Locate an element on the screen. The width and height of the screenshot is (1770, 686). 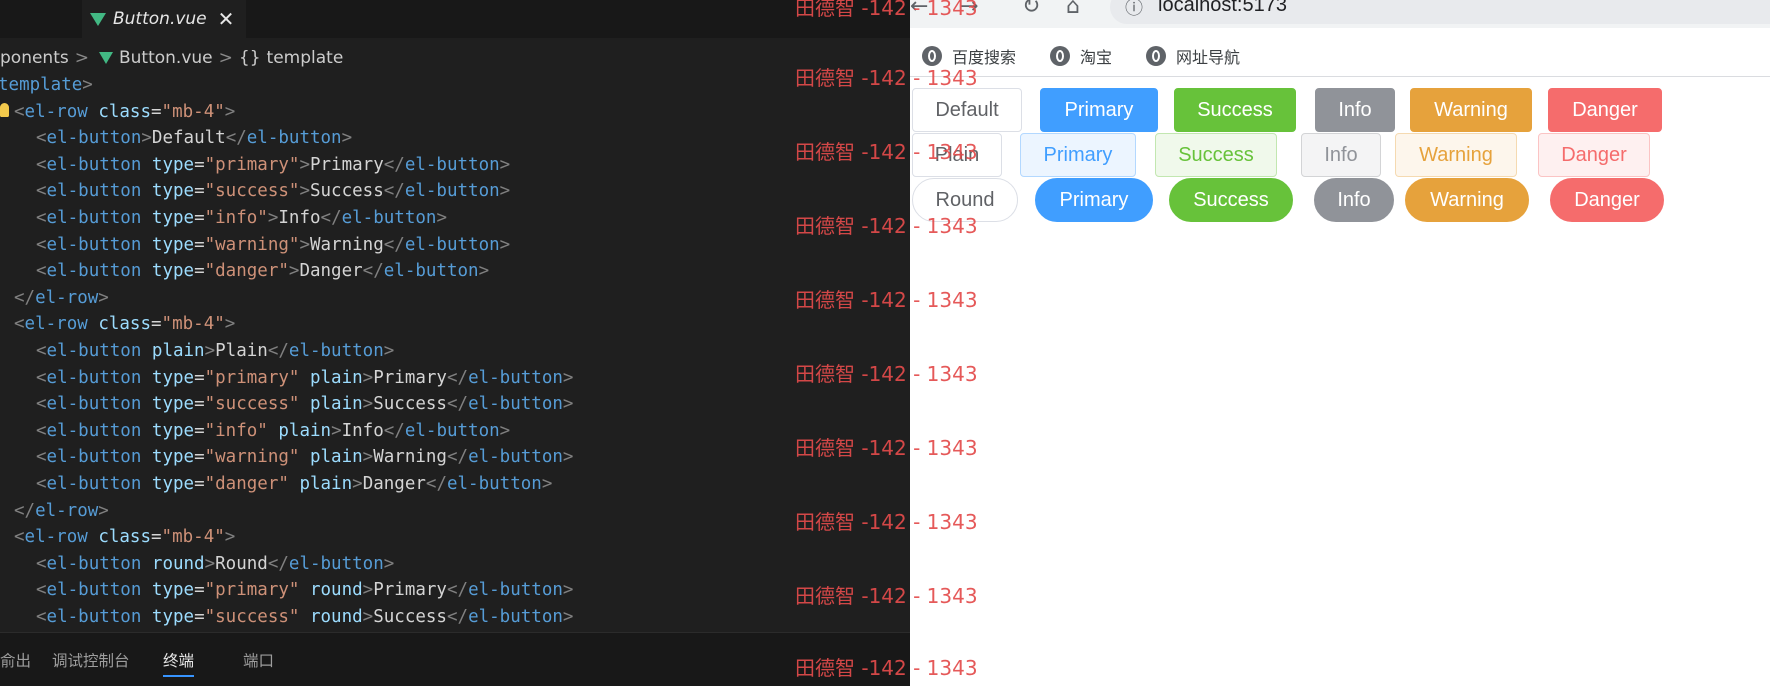
url-text: localhost:5173 is located at coordinates (1222, 8).